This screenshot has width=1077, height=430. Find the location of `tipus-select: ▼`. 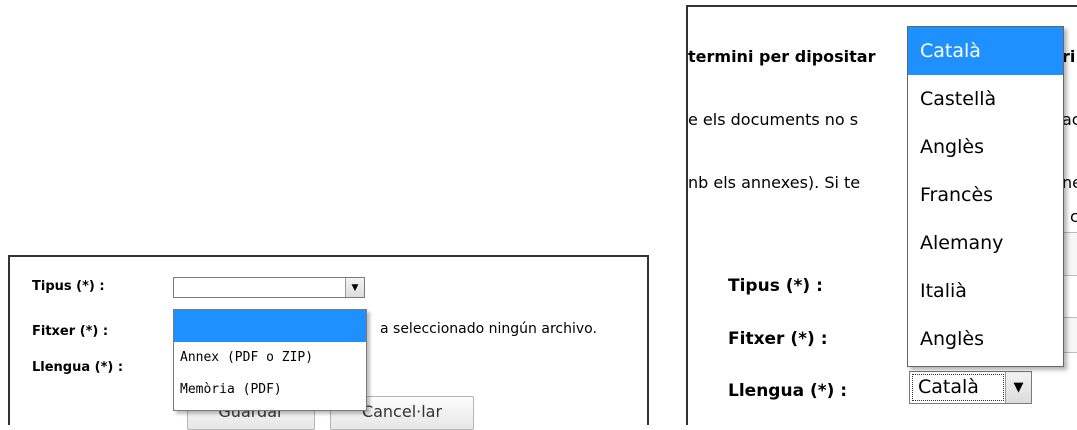

tipus-select: ▼ is located at coordinates (269, 287).